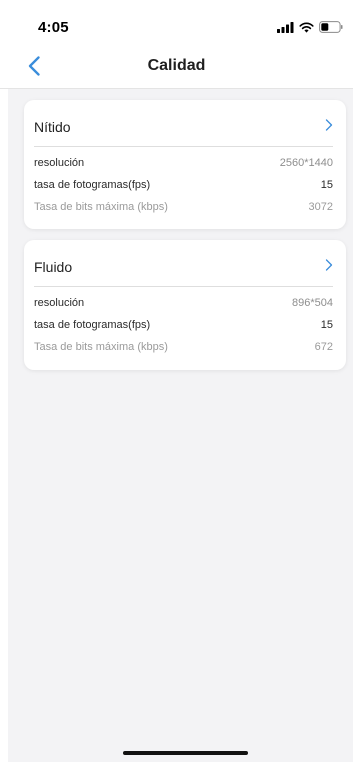  I want to click on row-resolution: resolución 2560*1440, so click(183, 164).